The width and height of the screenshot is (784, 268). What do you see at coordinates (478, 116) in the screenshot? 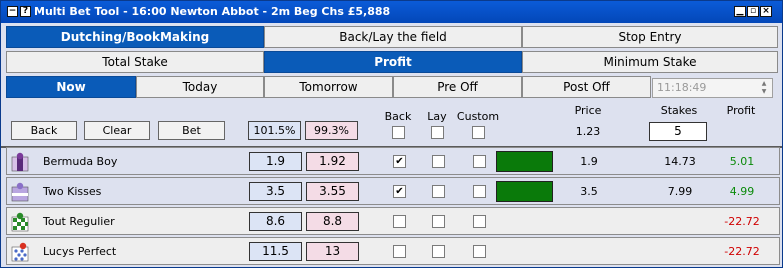
I see `column-custom: Custom` at bounding box center [478, 116].